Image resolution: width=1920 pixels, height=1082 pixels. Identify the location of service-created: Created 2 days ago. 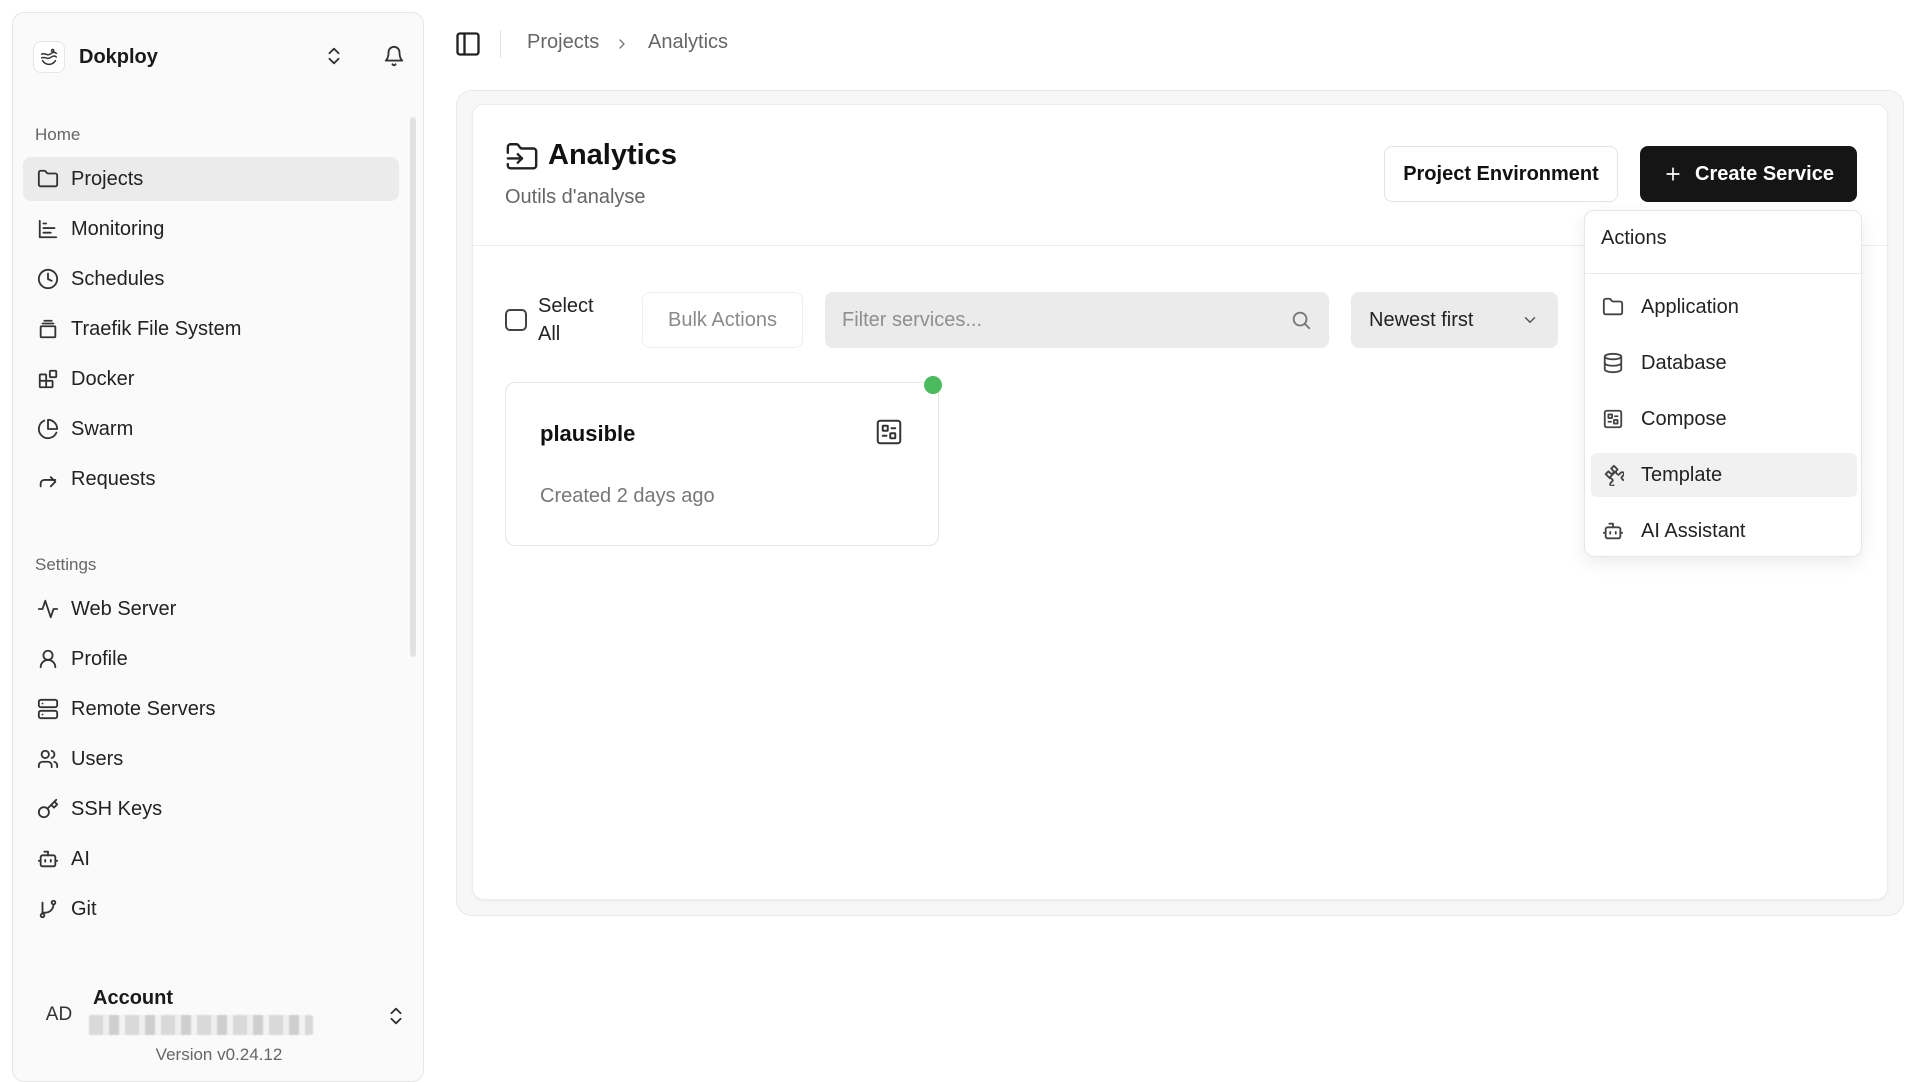
(627, 496).